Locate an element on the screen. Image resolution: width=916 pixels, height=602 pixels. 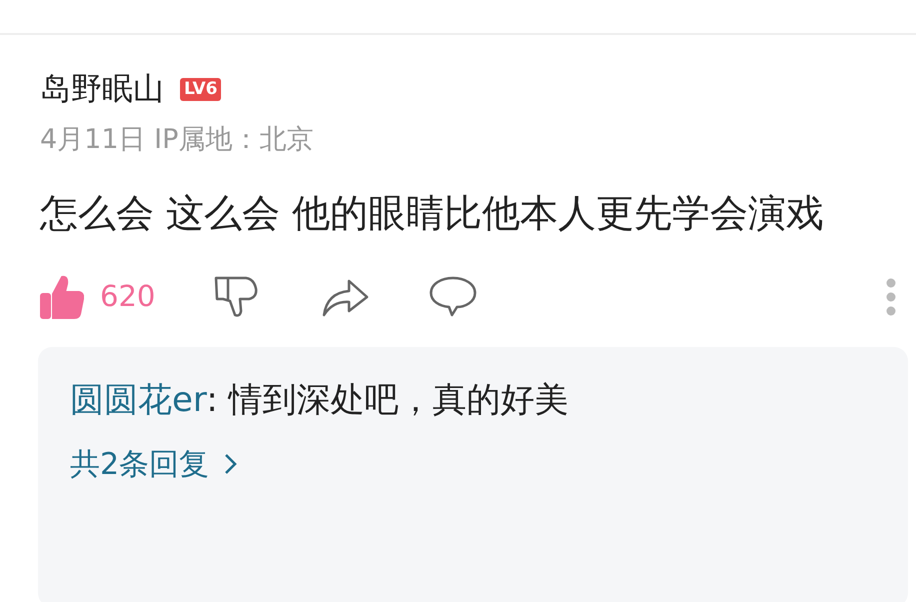
dislike-button is located at coordinates (236, 296).